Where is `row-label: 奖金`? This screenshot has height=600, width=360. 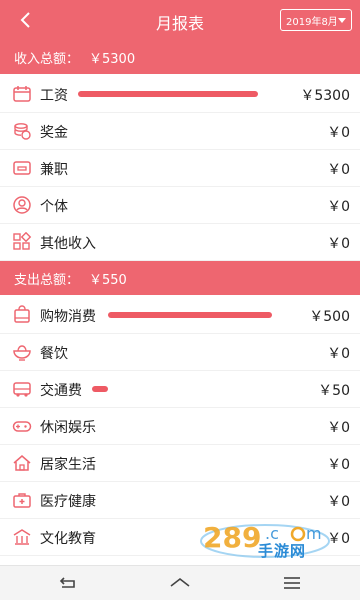
row-label: 奖金 is located at coordinates (54, 133).